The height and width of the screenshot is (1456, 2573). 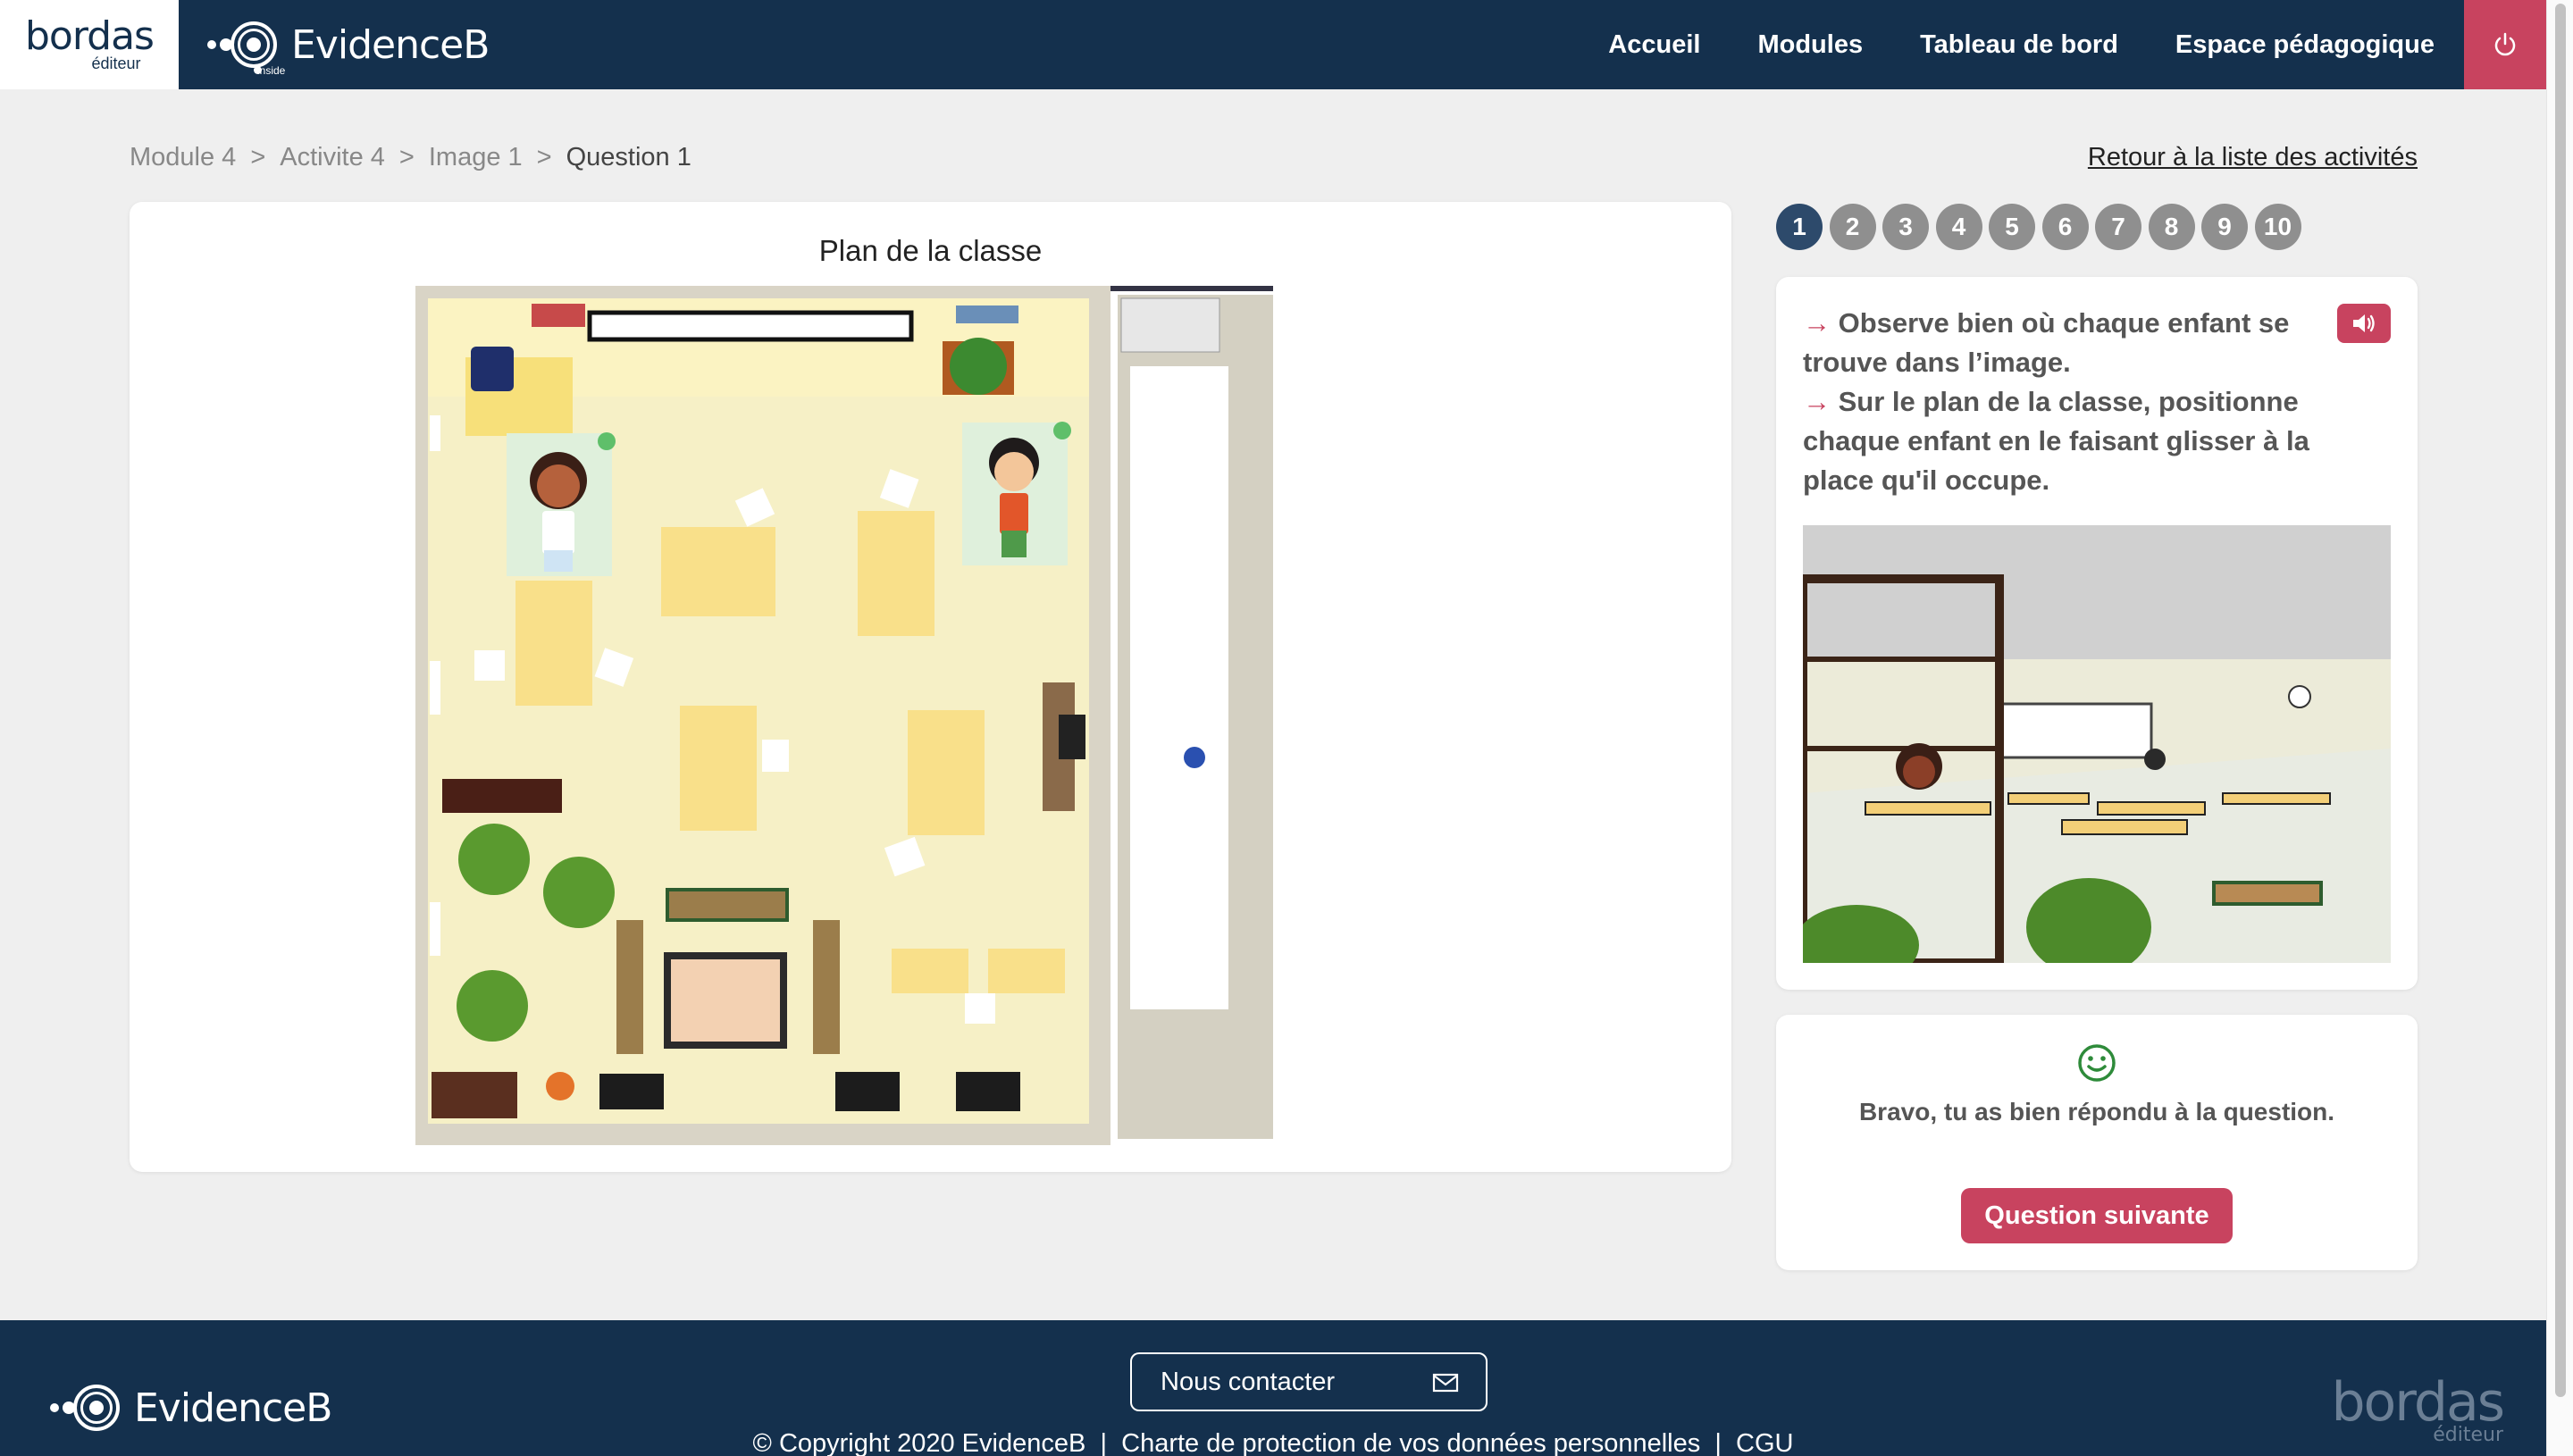 What do you see at coordinates (2096, 1111) in the screenshot?
I see `feedback-message: Bravo, tu as bien répondu à la question.` at bounding box center [2096, 1111].